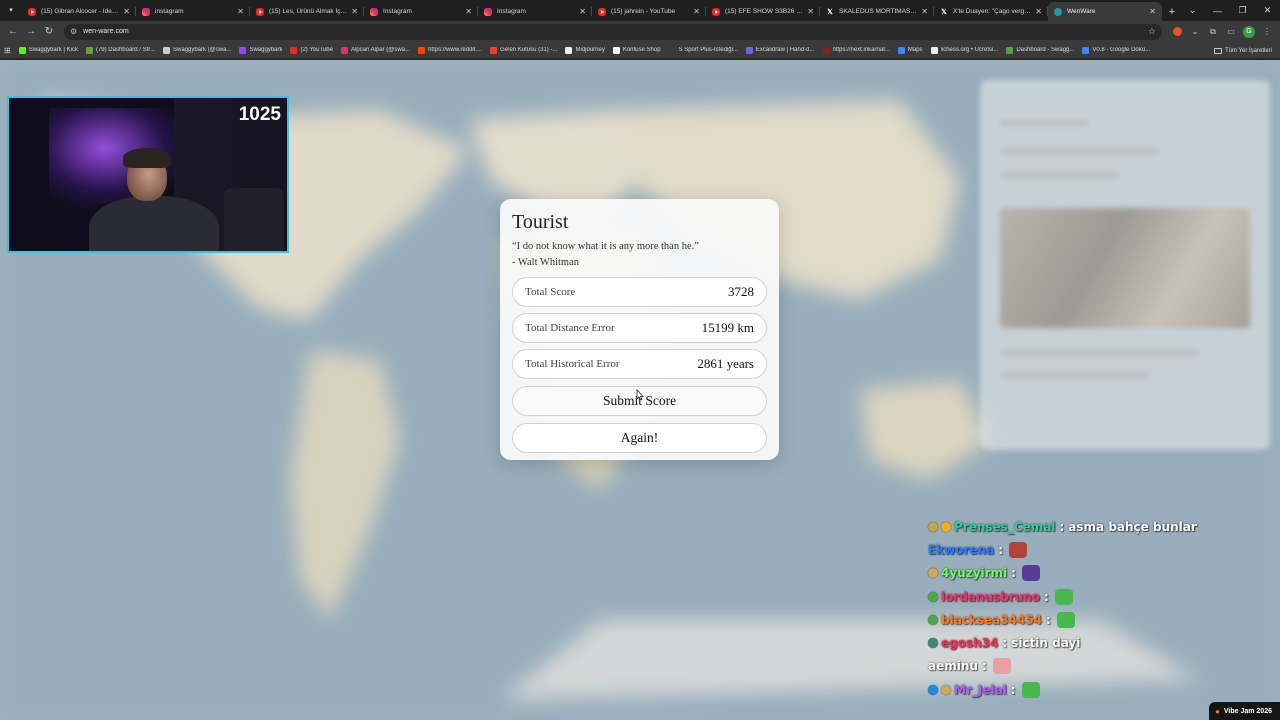  What do you see at coordinates (1192, 10) in the screenshot?
I see `caret-down-icon: ⌄` at bounding box center [1192, 10].